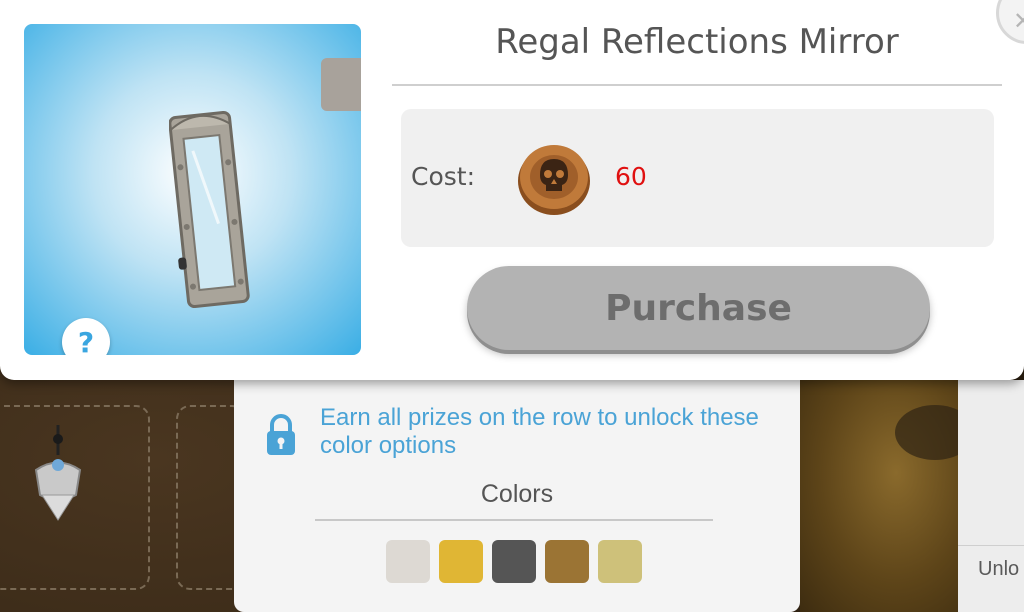 This screenshot has height=612, width=1024. I want to click on skull-coin-icon, so click(554, 180).